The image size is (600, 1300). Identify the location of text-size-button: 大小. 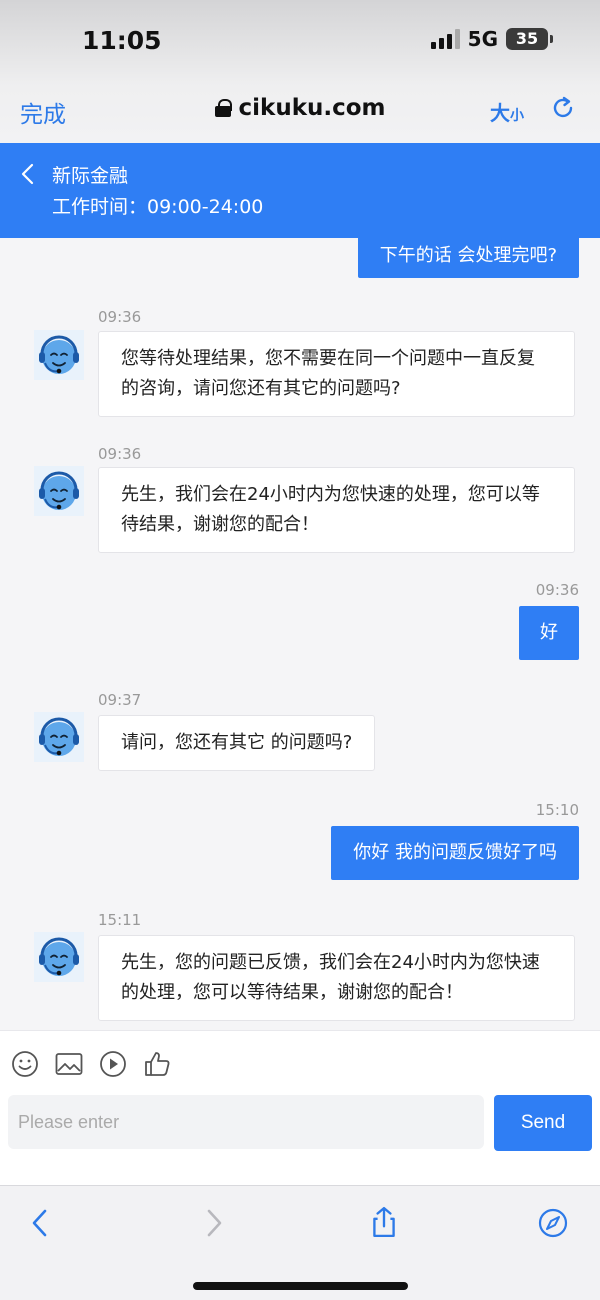
(507, 111).